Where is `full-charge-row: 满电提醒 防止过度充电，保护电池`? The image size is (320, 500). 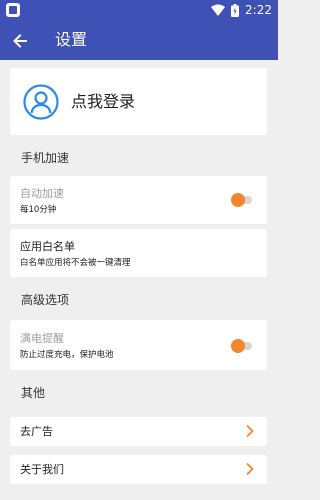
full-charge-row: 满电提醒 防止过度充电，保护电池 is located at coordinates (138, 345).